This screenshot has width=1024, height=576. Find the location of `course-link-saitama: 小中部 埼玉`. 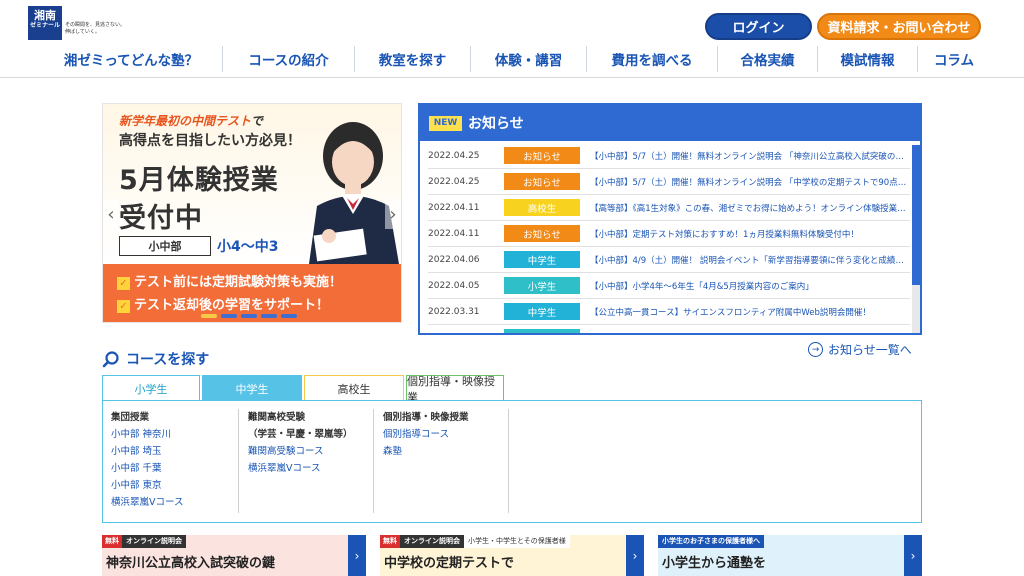

course-link-saitama: 小中部 埼玉 is located at coordinates (174, 451).